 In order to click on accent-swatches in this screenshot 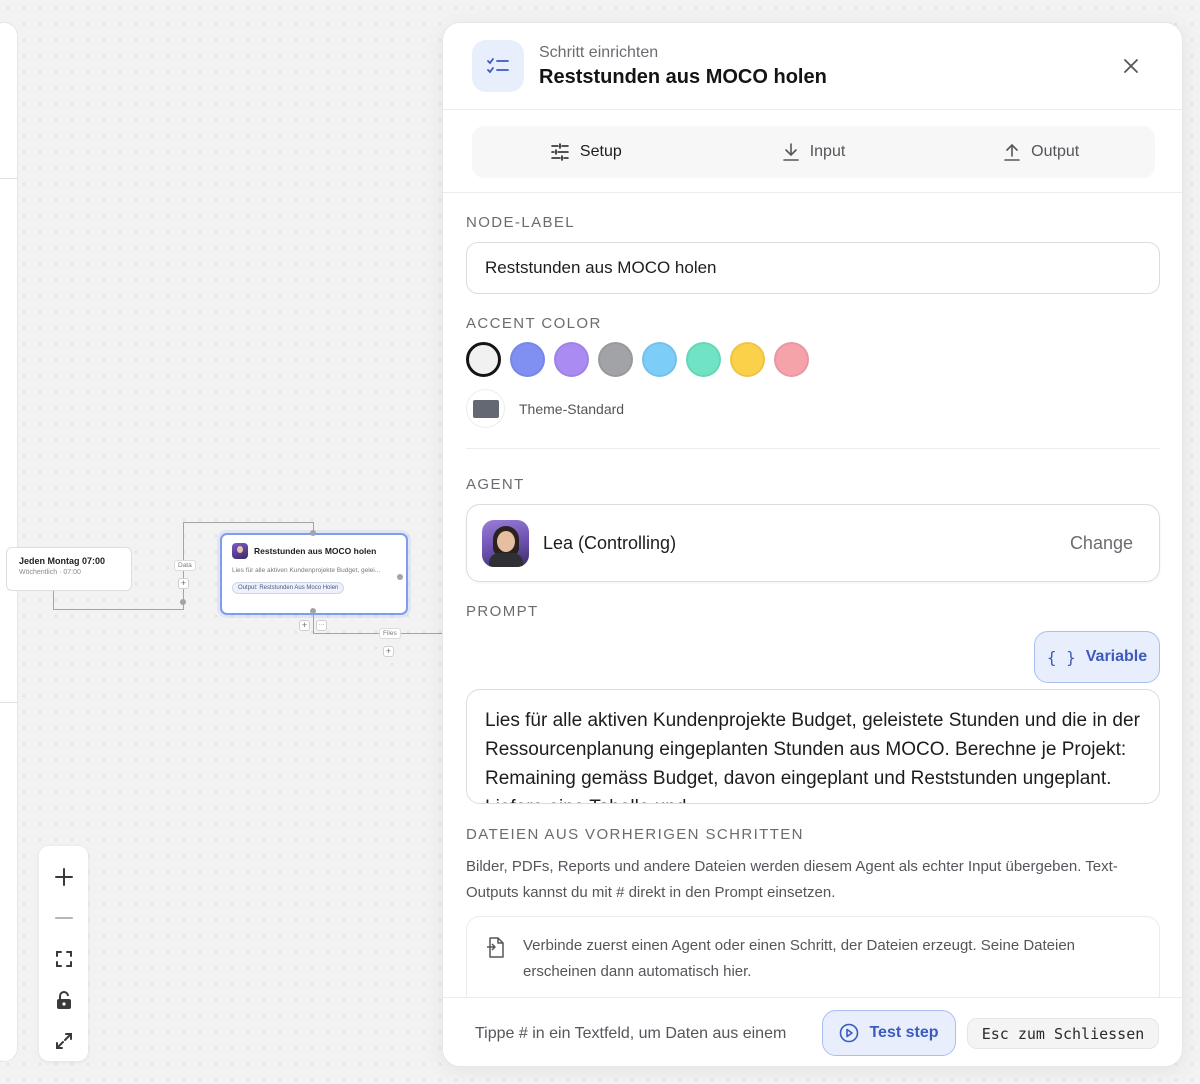, I will do `click(637, 359)`.